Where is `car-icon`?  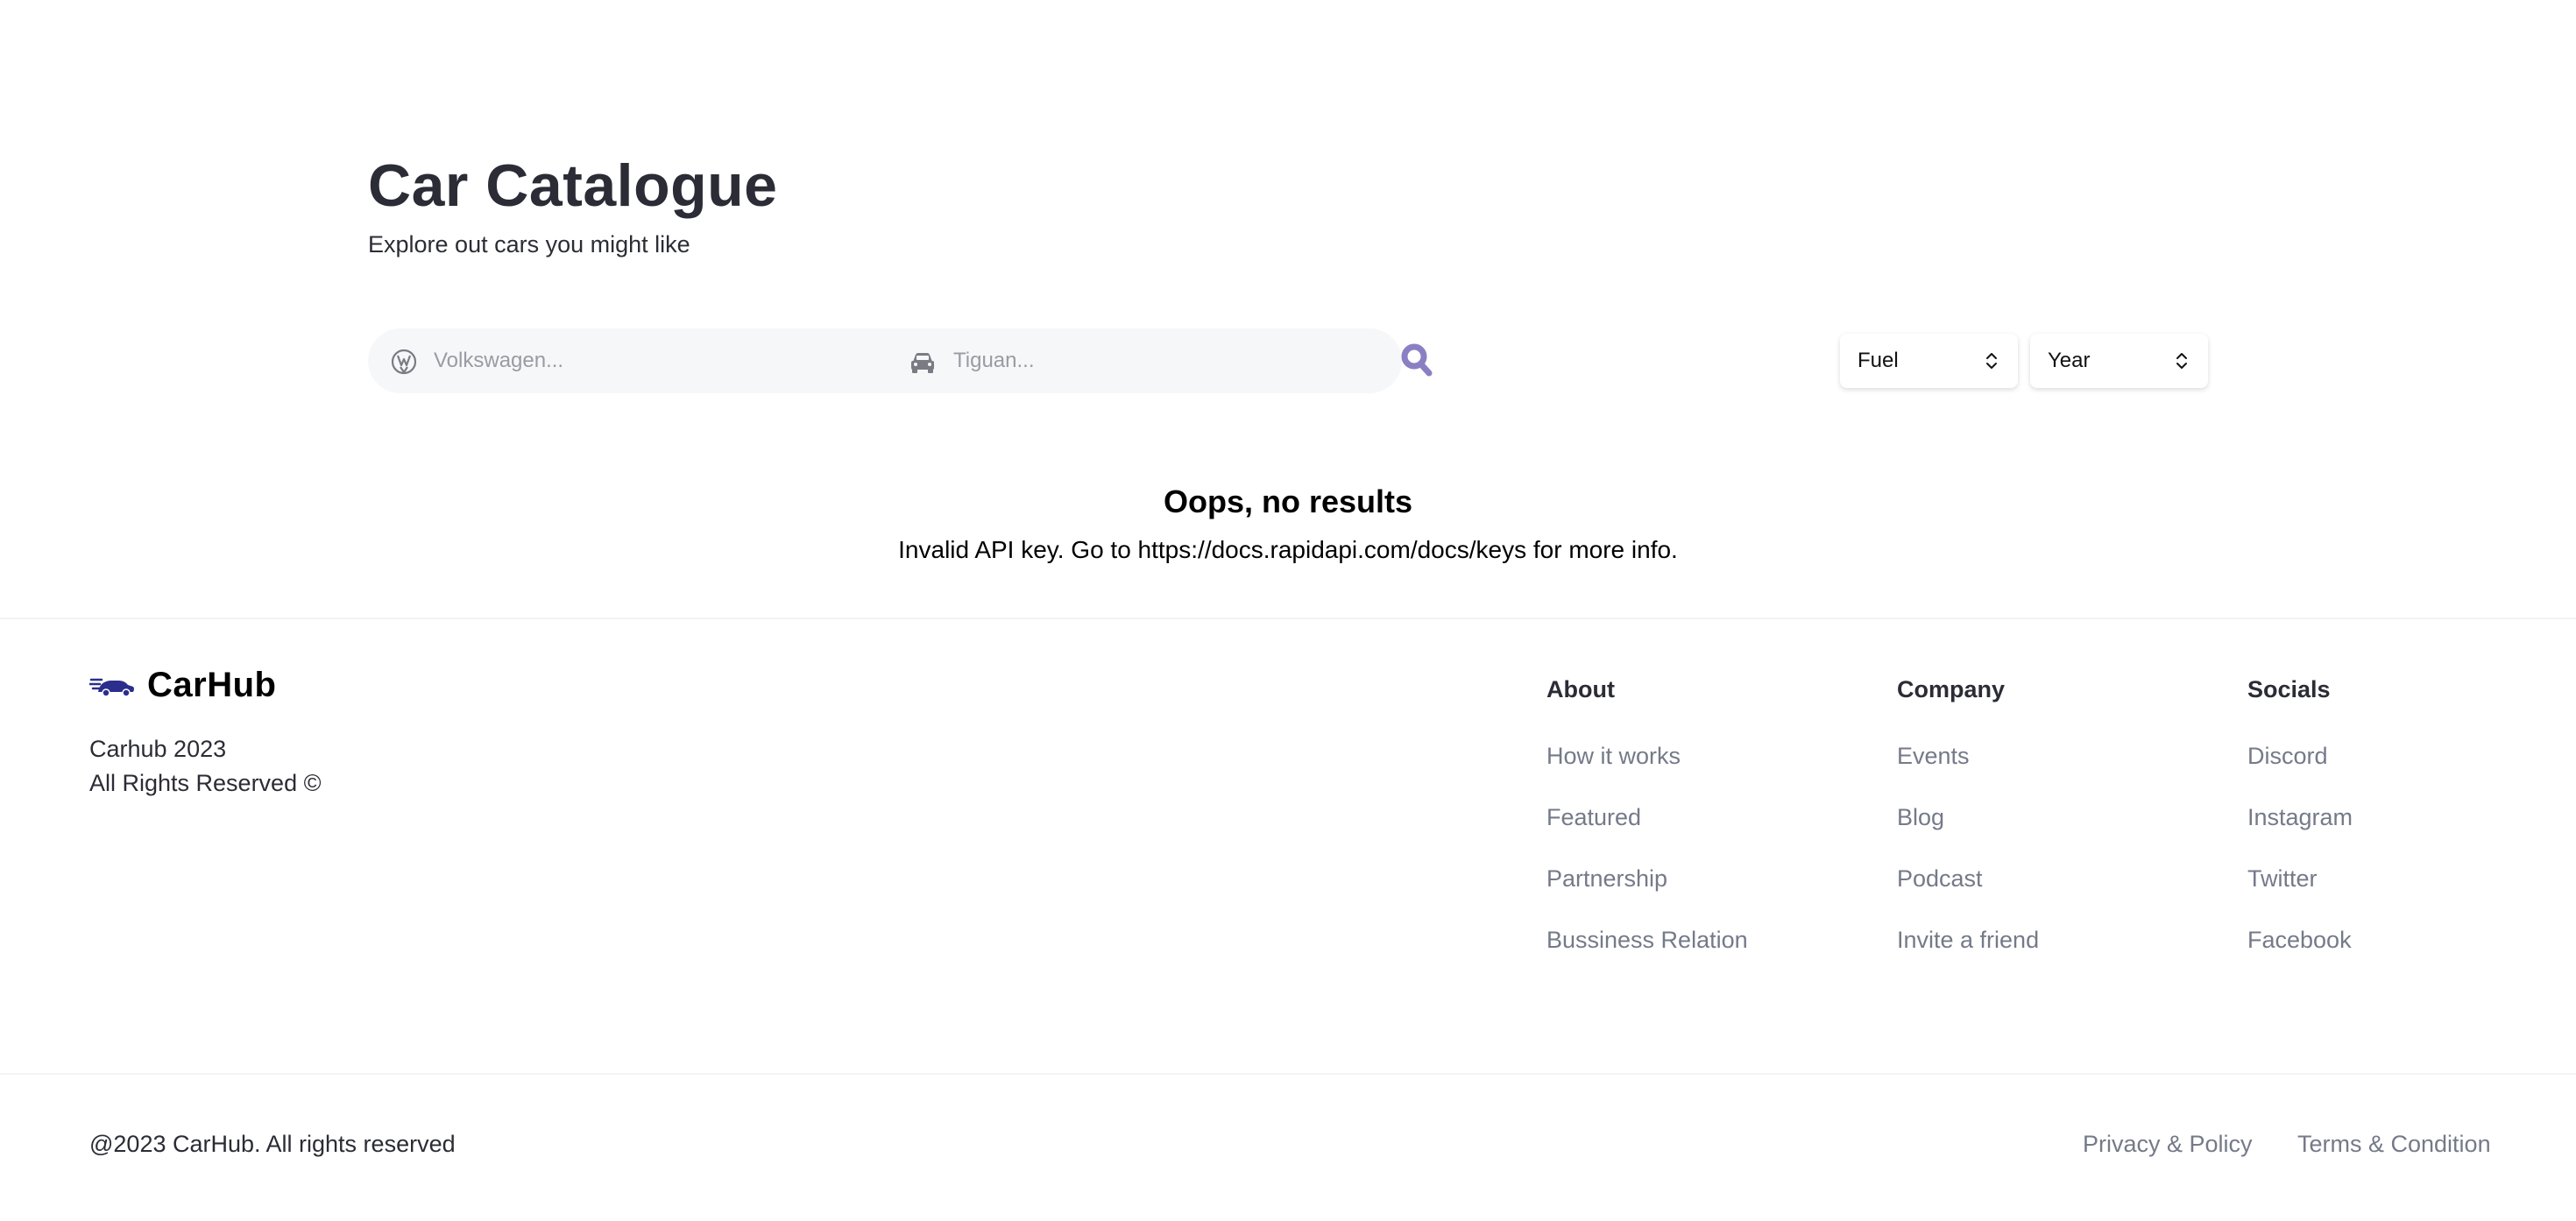 car-icon is located at coordinates (922, 363).